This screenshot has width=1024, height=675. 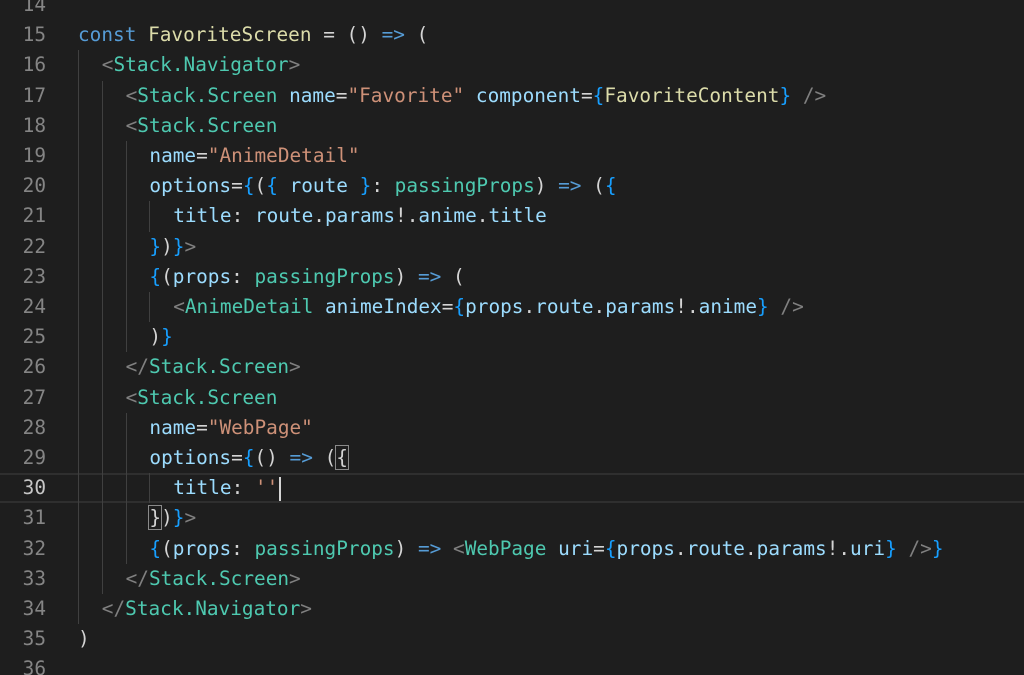 I want to click on code-text: </Stack.Screen>, so click(x=213, y=367).